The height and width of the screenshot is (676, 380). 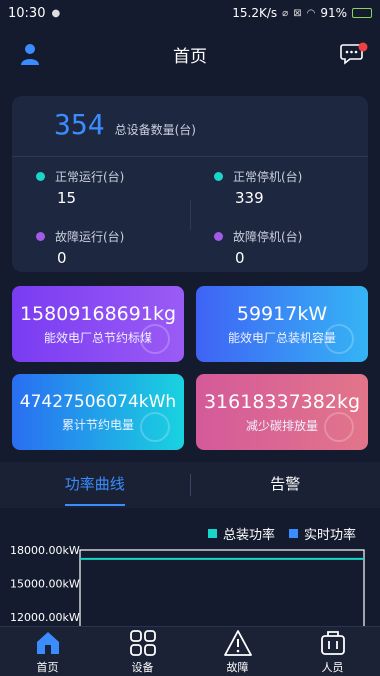 What do you see at coordinates (90, 237) in the screenshot?
I see `stat-label: 故障运行(台)` at bounding box center [90, 237].